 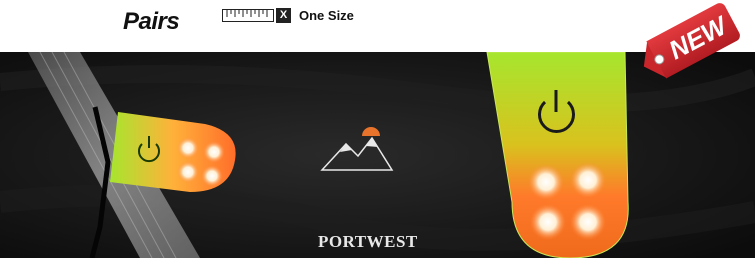 What do you see at coordinates (326, 15) in the screenshot?
I see `size-label: One Size` at bounding box center [326, 15].